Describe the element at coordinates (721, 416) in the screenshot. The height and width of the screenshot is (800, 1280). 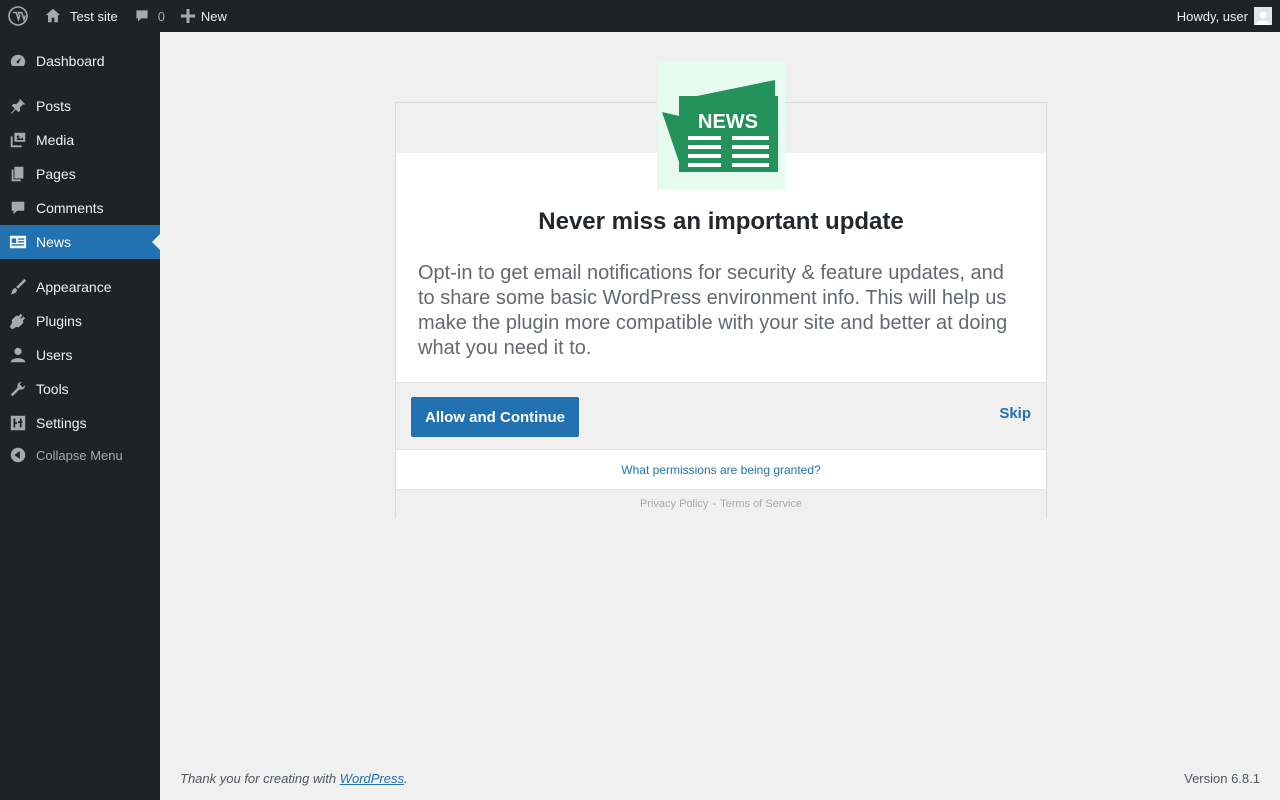
I see `dialog-actions: Allow and Continue Skip` at that location.